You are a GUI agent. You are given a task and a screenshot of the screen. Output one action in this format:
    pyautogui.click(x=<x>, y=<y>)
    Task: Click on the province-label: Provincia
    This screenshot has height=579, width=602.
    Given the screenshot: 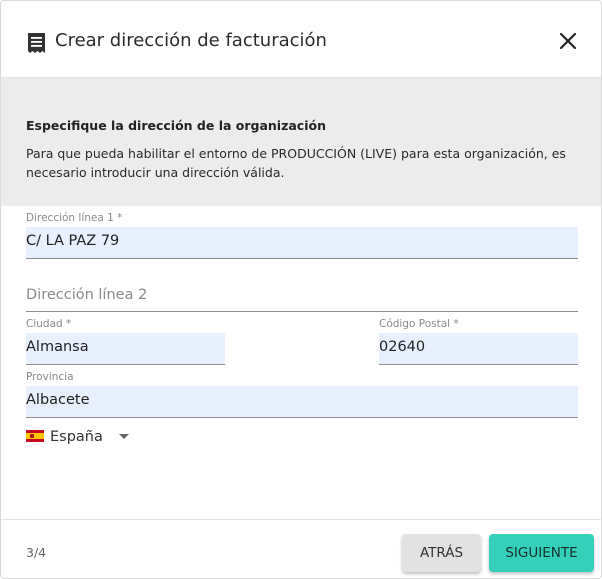 What is the action you would take?
    pyautogui.click(x=50, y=377)
    